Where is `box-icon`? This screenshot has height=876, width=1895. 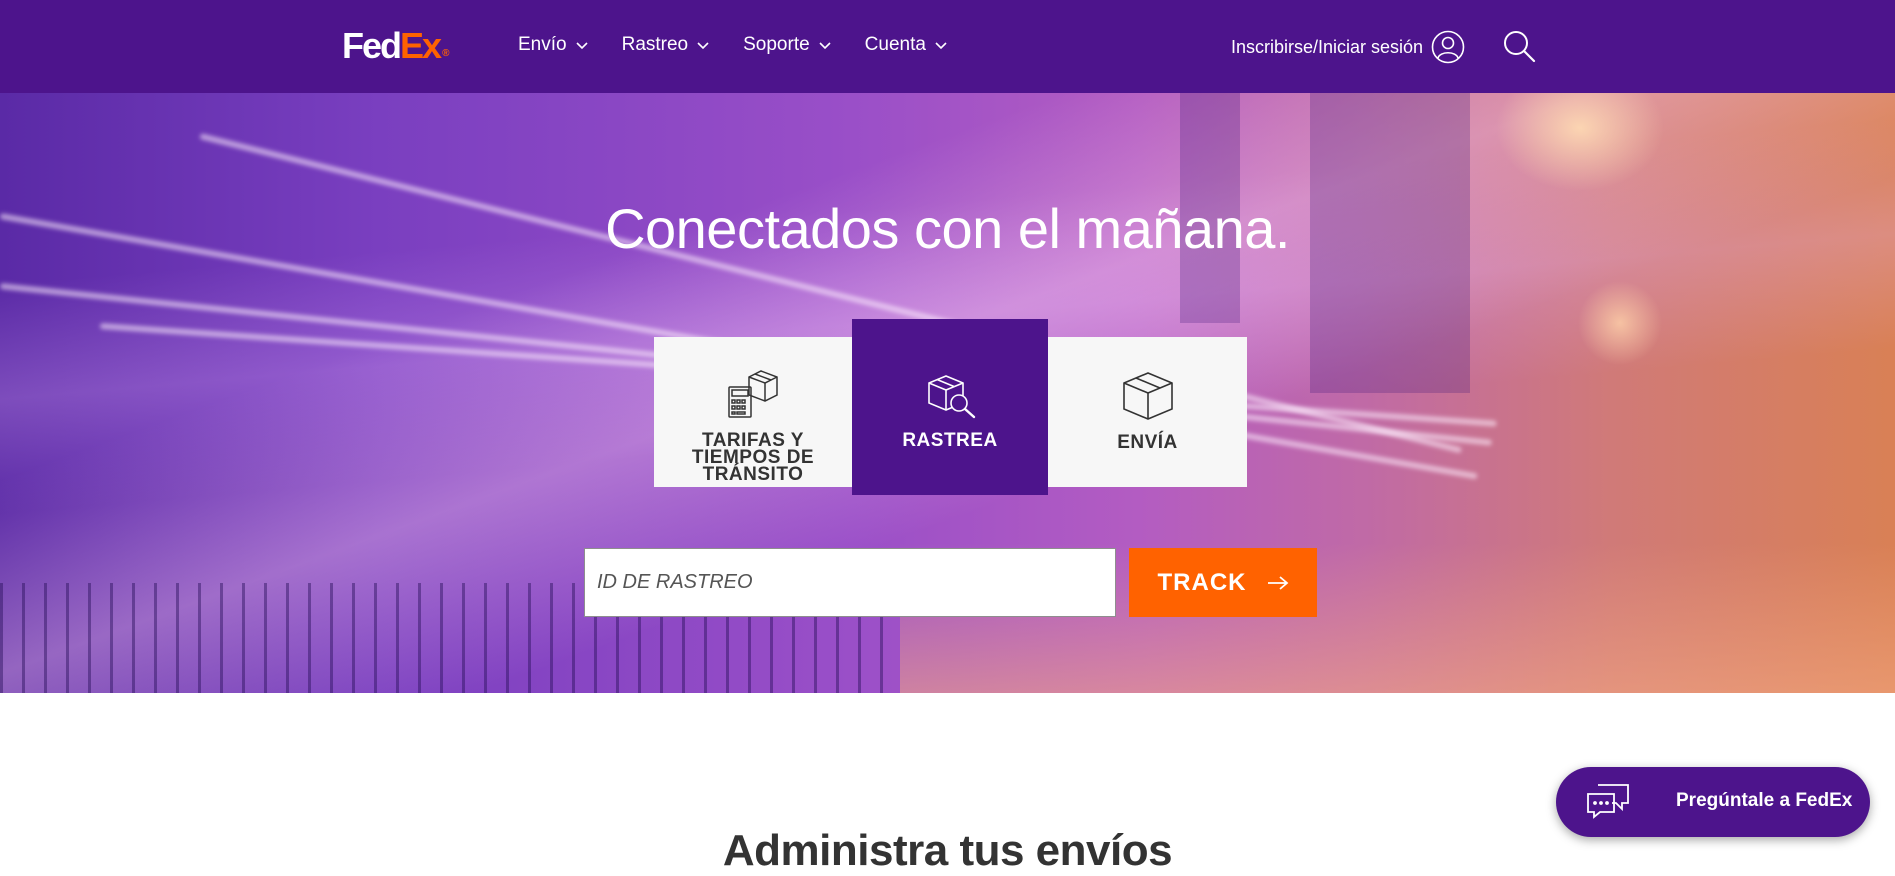
box-icon is located at coordinates (1148, 396).